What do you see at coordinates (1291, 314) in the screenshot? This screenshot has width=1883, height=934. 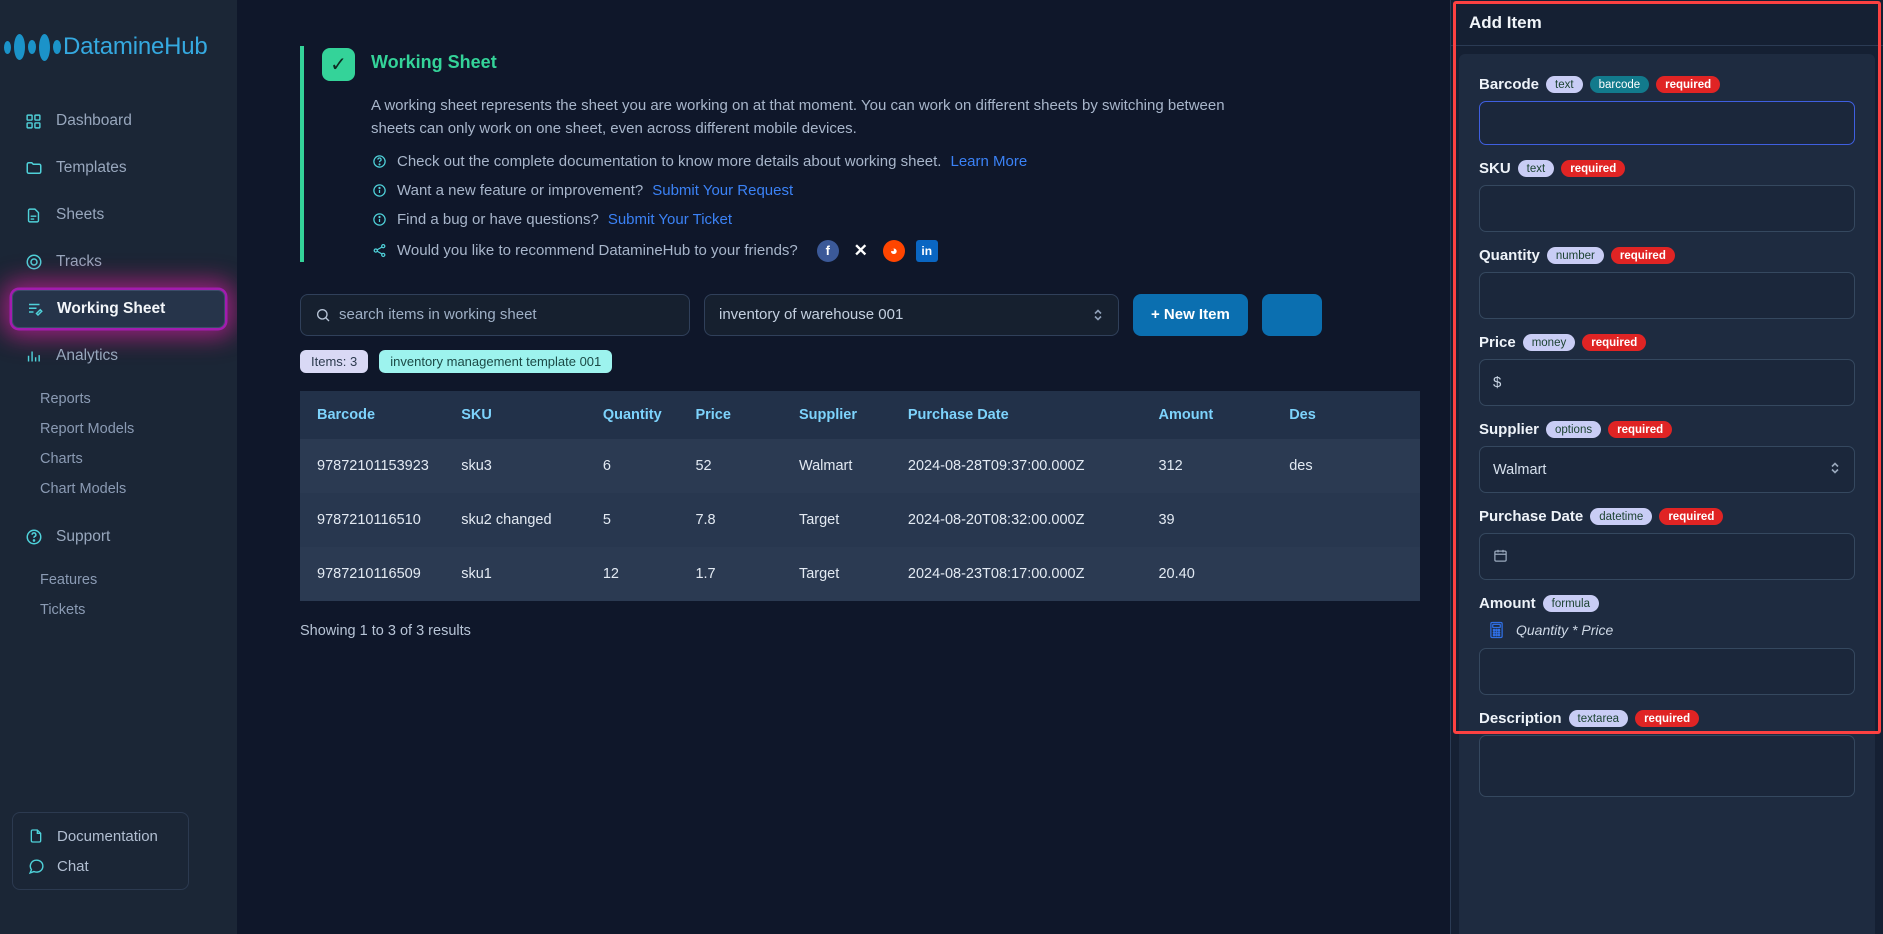 I see `secondary-action-button` at bounding box center [1291, 314].